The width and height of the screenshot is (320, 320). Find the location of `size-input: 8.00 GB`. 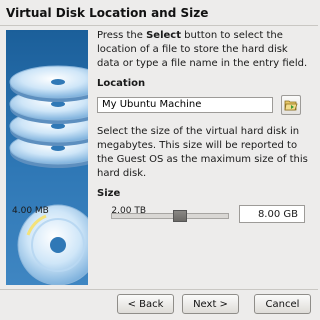

size-input: 8.00 GB is located at coordinates (272, 214).